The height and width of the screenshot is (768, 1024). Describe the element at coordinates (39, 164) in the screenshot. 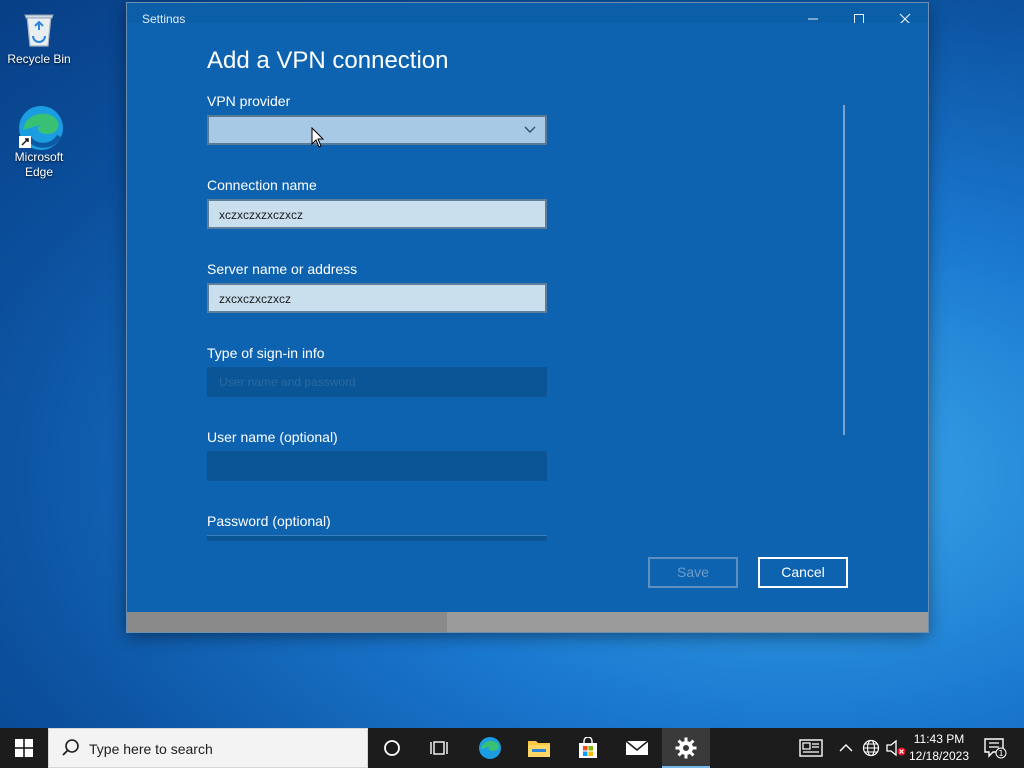

I see `desktop-icon-label: Microsoft Edge` at that location.